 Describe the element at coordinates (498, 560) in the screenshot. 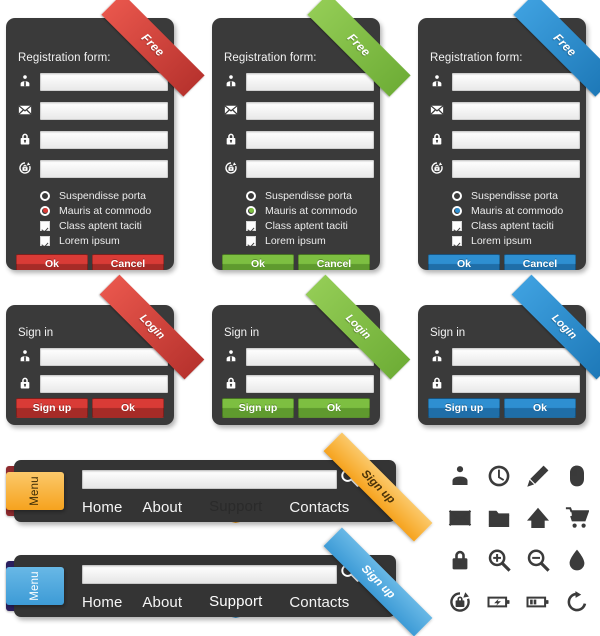

I see `zoom-in-icon` at that location.